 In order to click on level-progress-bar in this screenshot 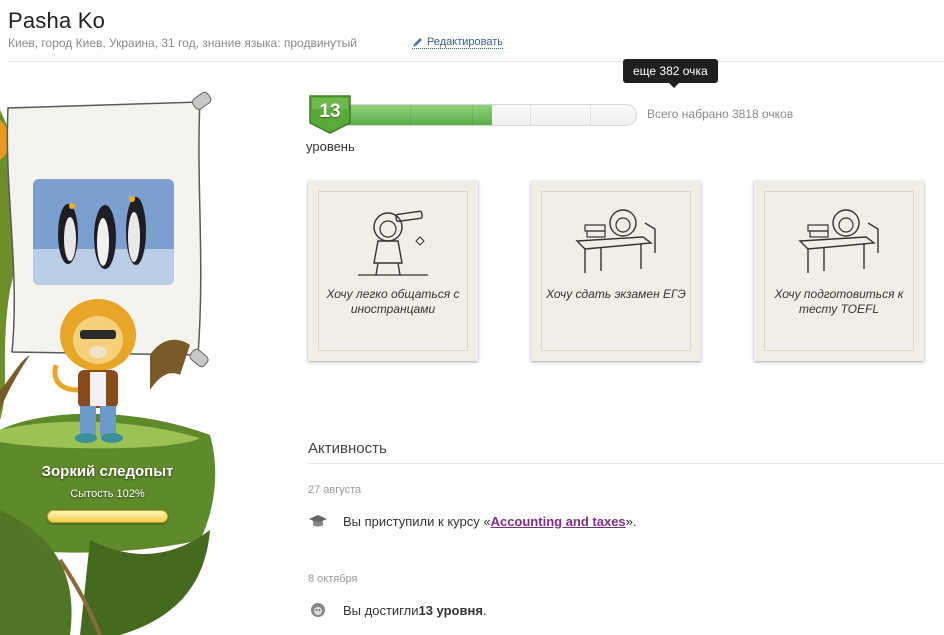, I will do `click(492, 115)`.